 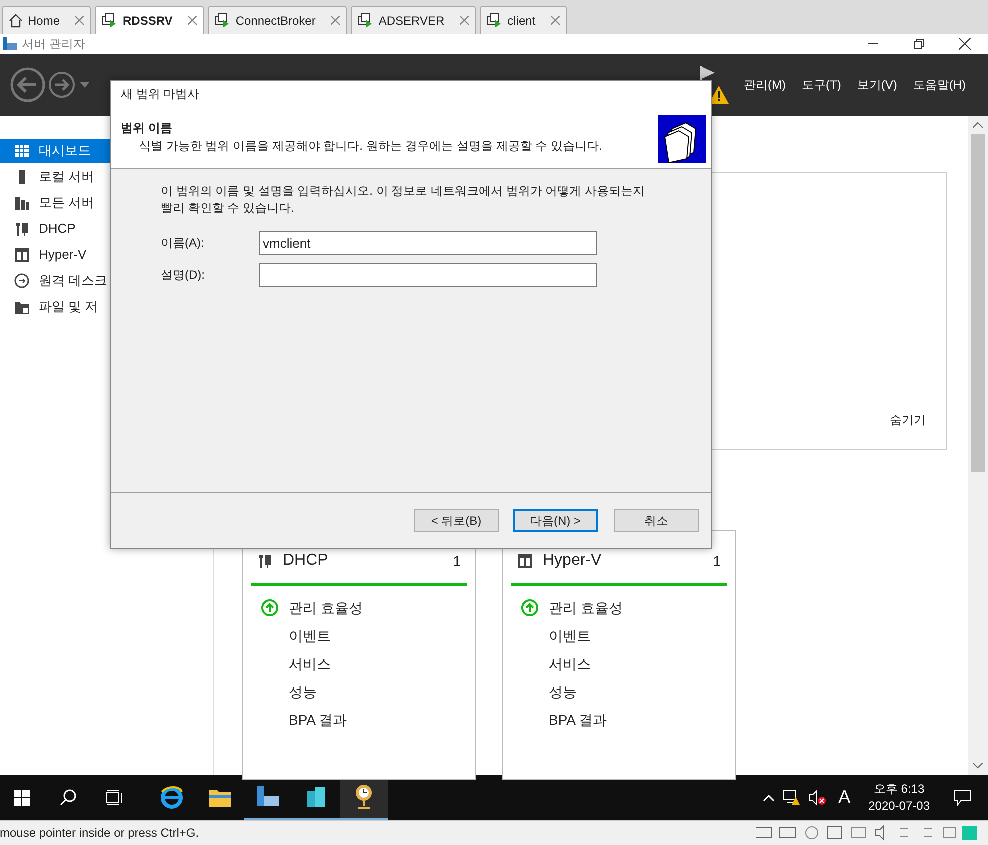 What do you see at coordinates (106, 307) in the screenshot?
I see `sidebar-item: 파일 및 저` at bounding box center [106, 307].